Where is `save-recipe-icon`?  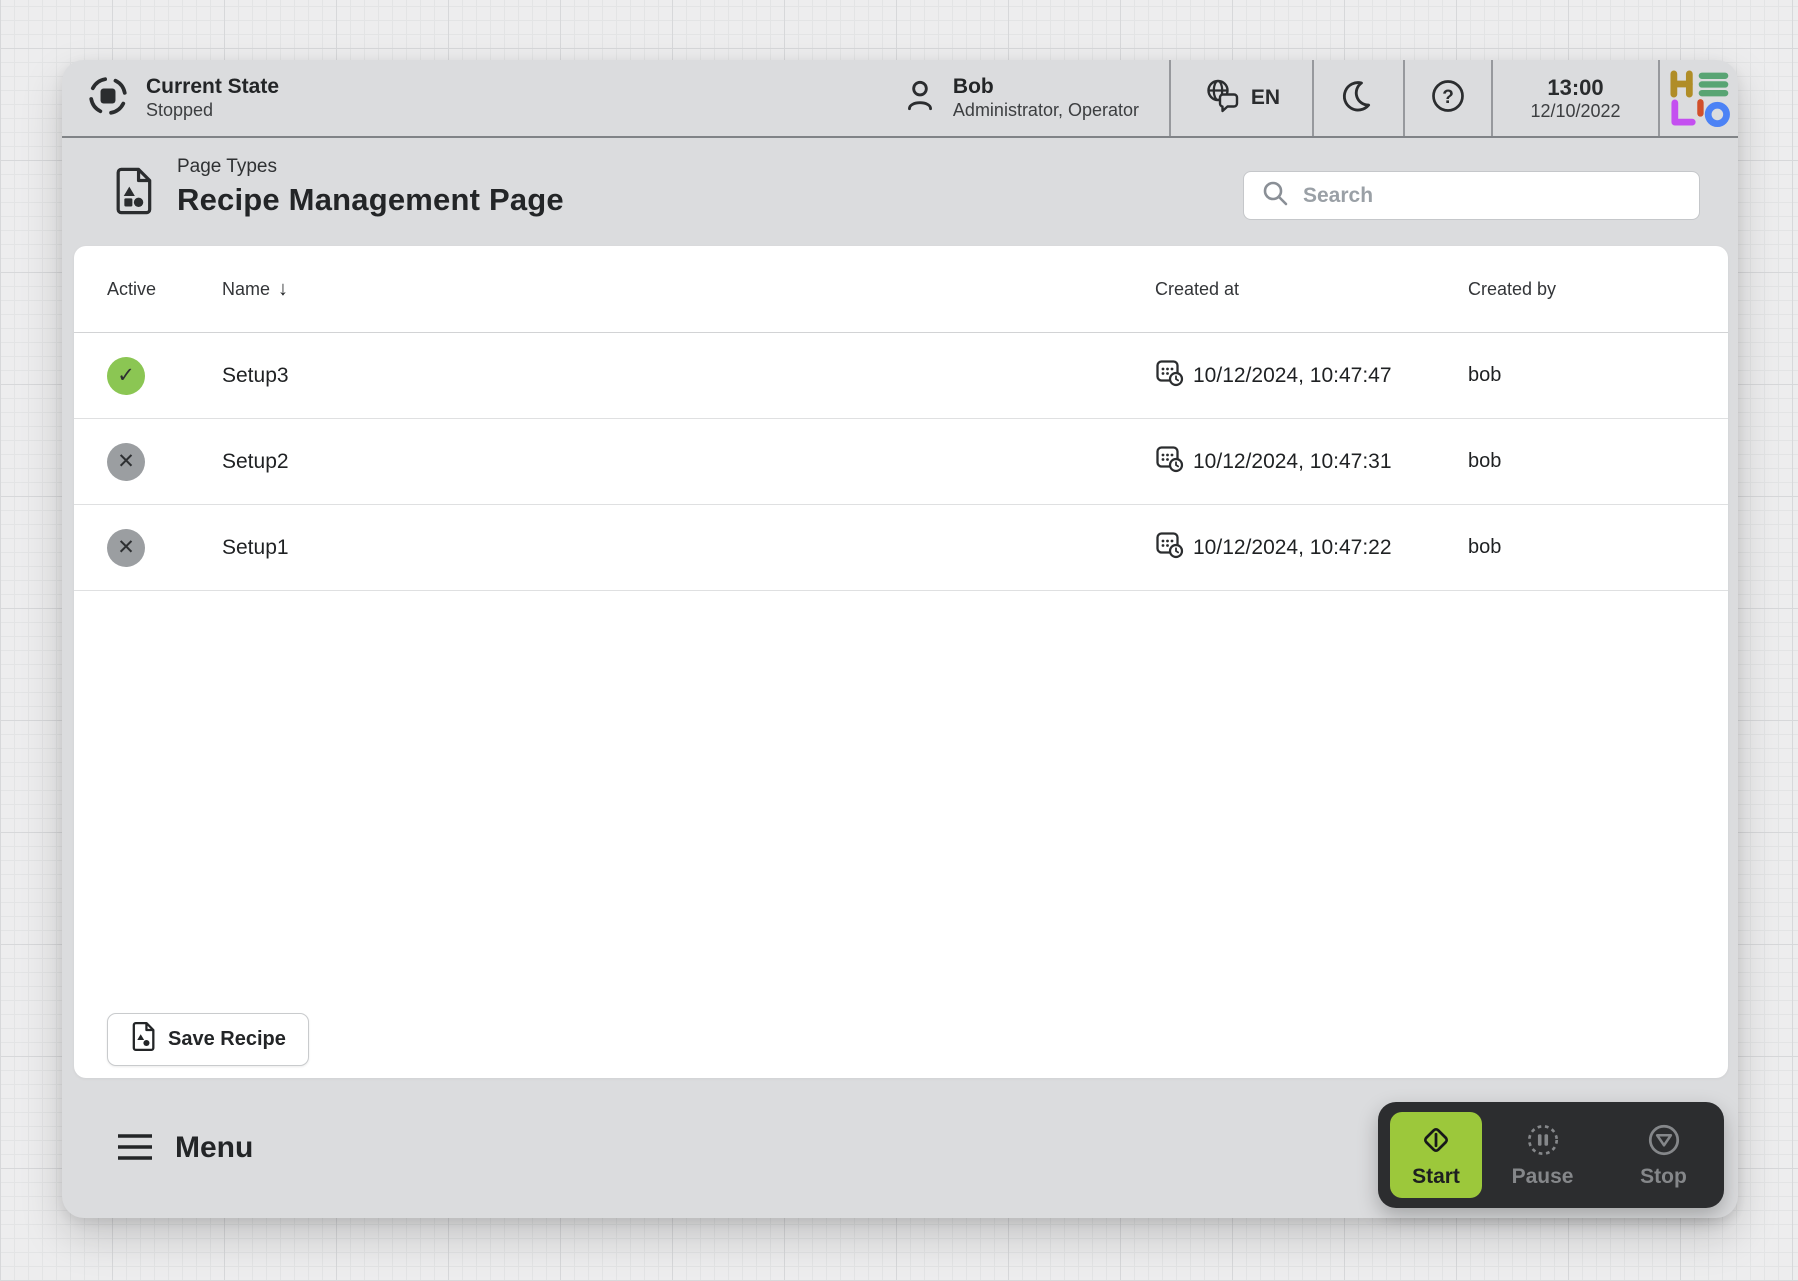 save-recipe-icon is located at coordinates (143, 1039).